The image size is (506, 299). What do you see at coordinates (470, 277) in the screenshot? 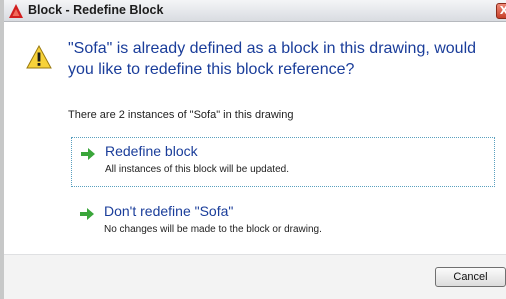
I see `cancel-button: Cancel` at bounding box center [470, 277].